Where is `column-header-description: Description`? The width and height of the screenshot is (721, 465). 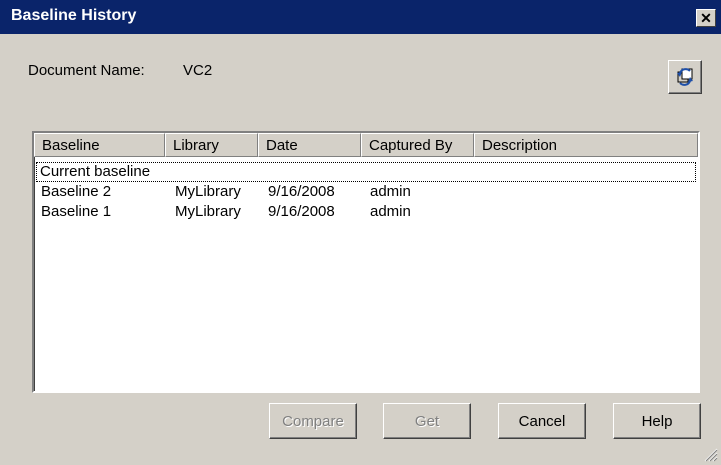
column-header-description: Description is located at coordinates (586, 145).